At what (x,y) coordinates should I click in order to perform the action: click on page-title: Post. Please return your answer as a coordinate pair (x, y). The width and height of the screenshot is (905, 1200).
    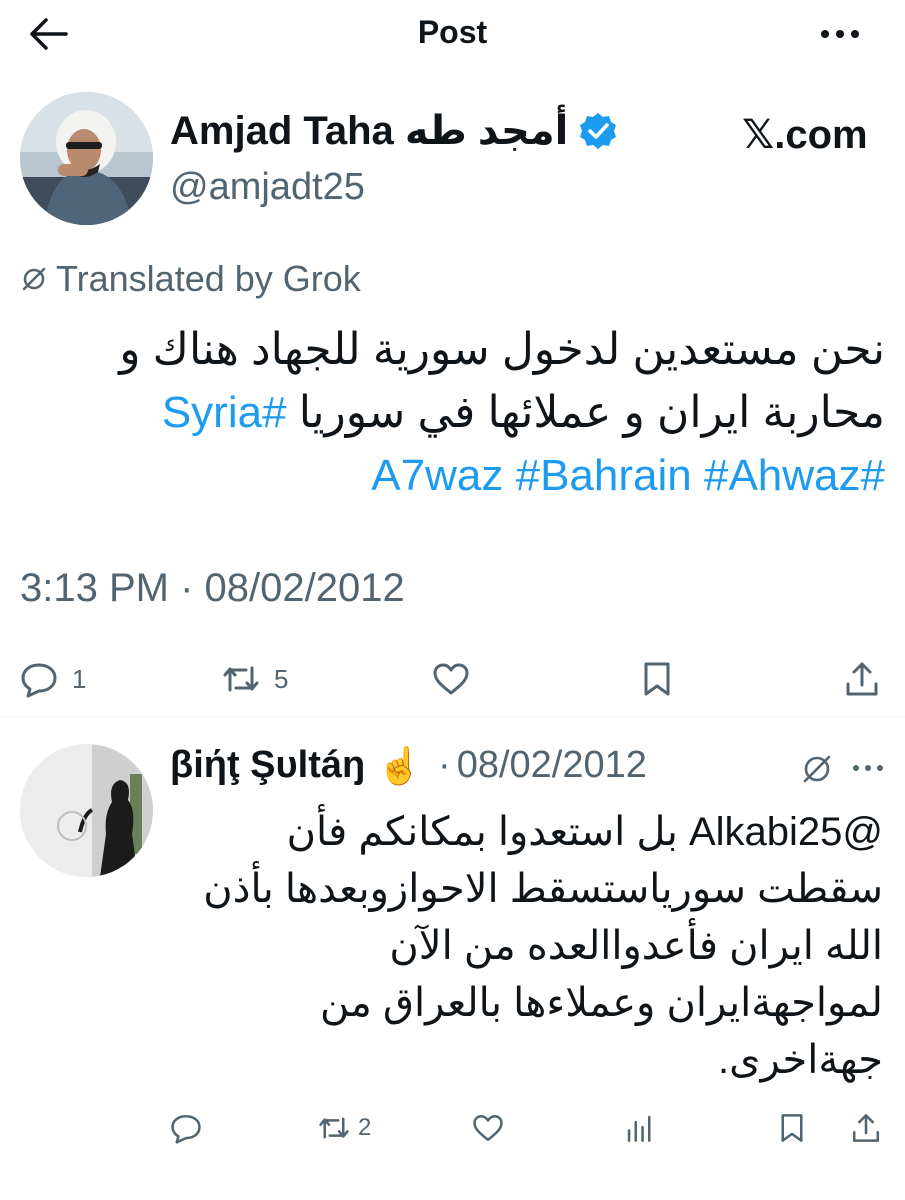
    Looking at the image, I should click on (452, 32).